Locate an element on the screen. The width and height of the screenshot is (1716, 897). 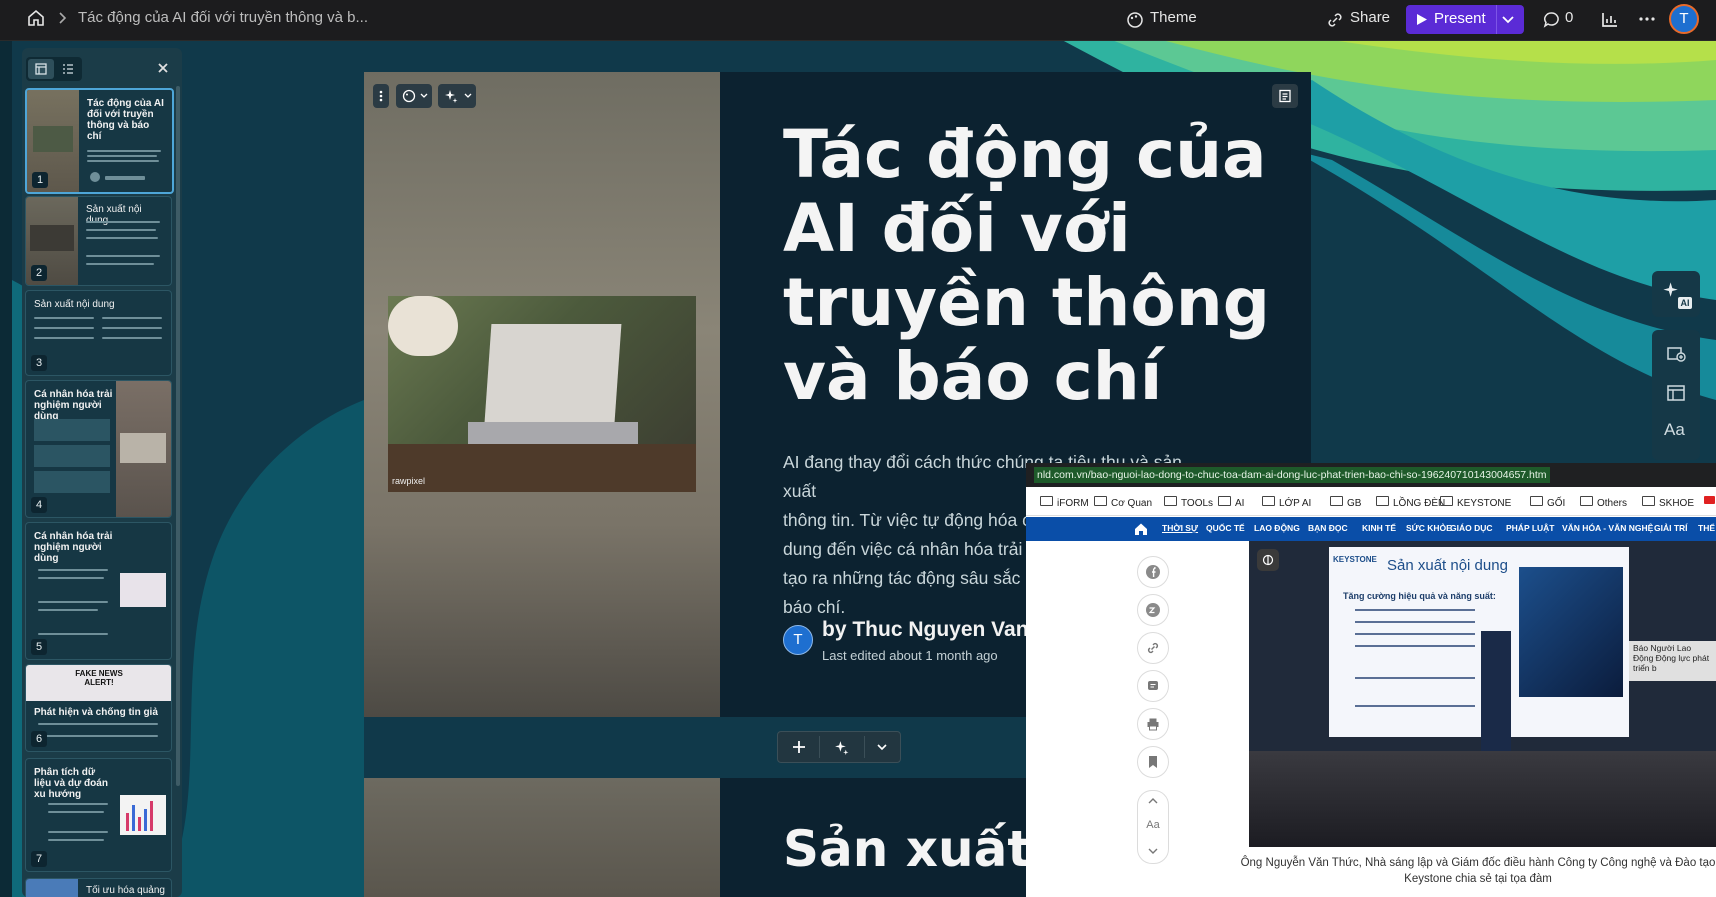
bookmark-item: iFORM is located at coordinates (1064, 502).